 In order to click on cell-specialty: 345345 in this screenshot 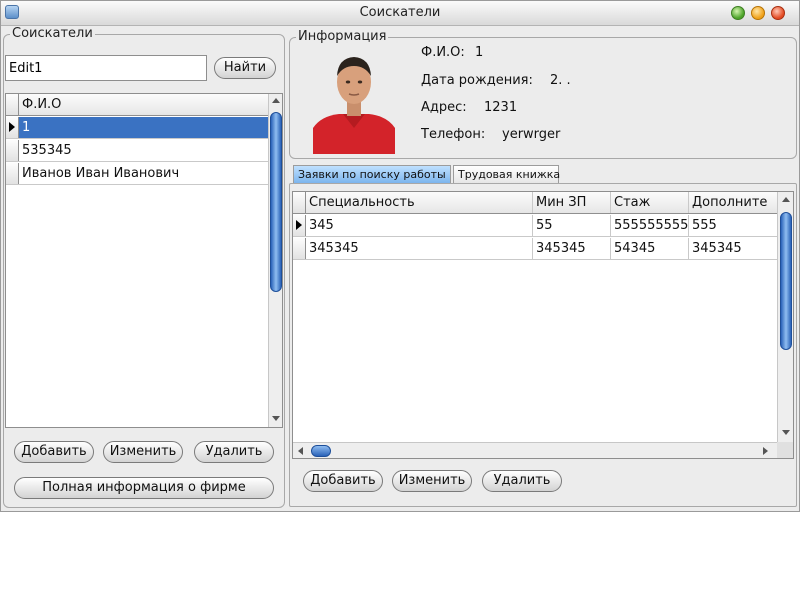, I will do `click(419, 248)`.